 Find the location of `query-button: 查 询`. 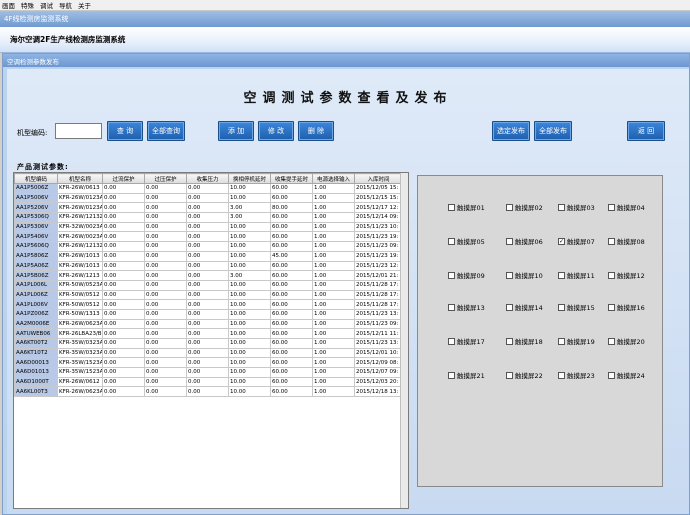

query-button: 查 询 is located at coordinates (125, 131).